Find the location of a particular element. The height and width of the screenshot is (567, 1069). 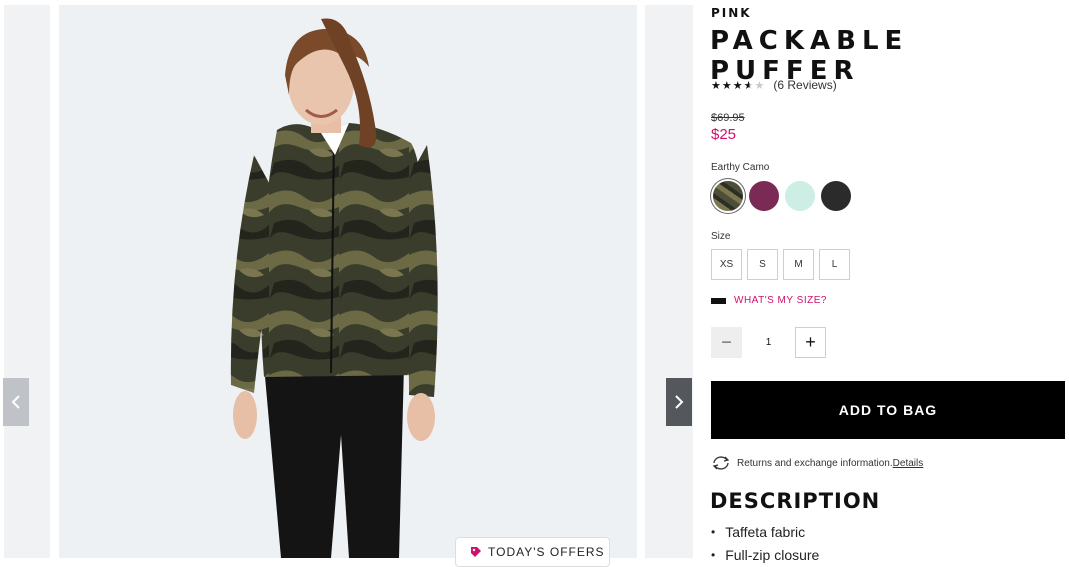

add-to-bag-button: ADD TO BAG is located at coordinates (888, 410).